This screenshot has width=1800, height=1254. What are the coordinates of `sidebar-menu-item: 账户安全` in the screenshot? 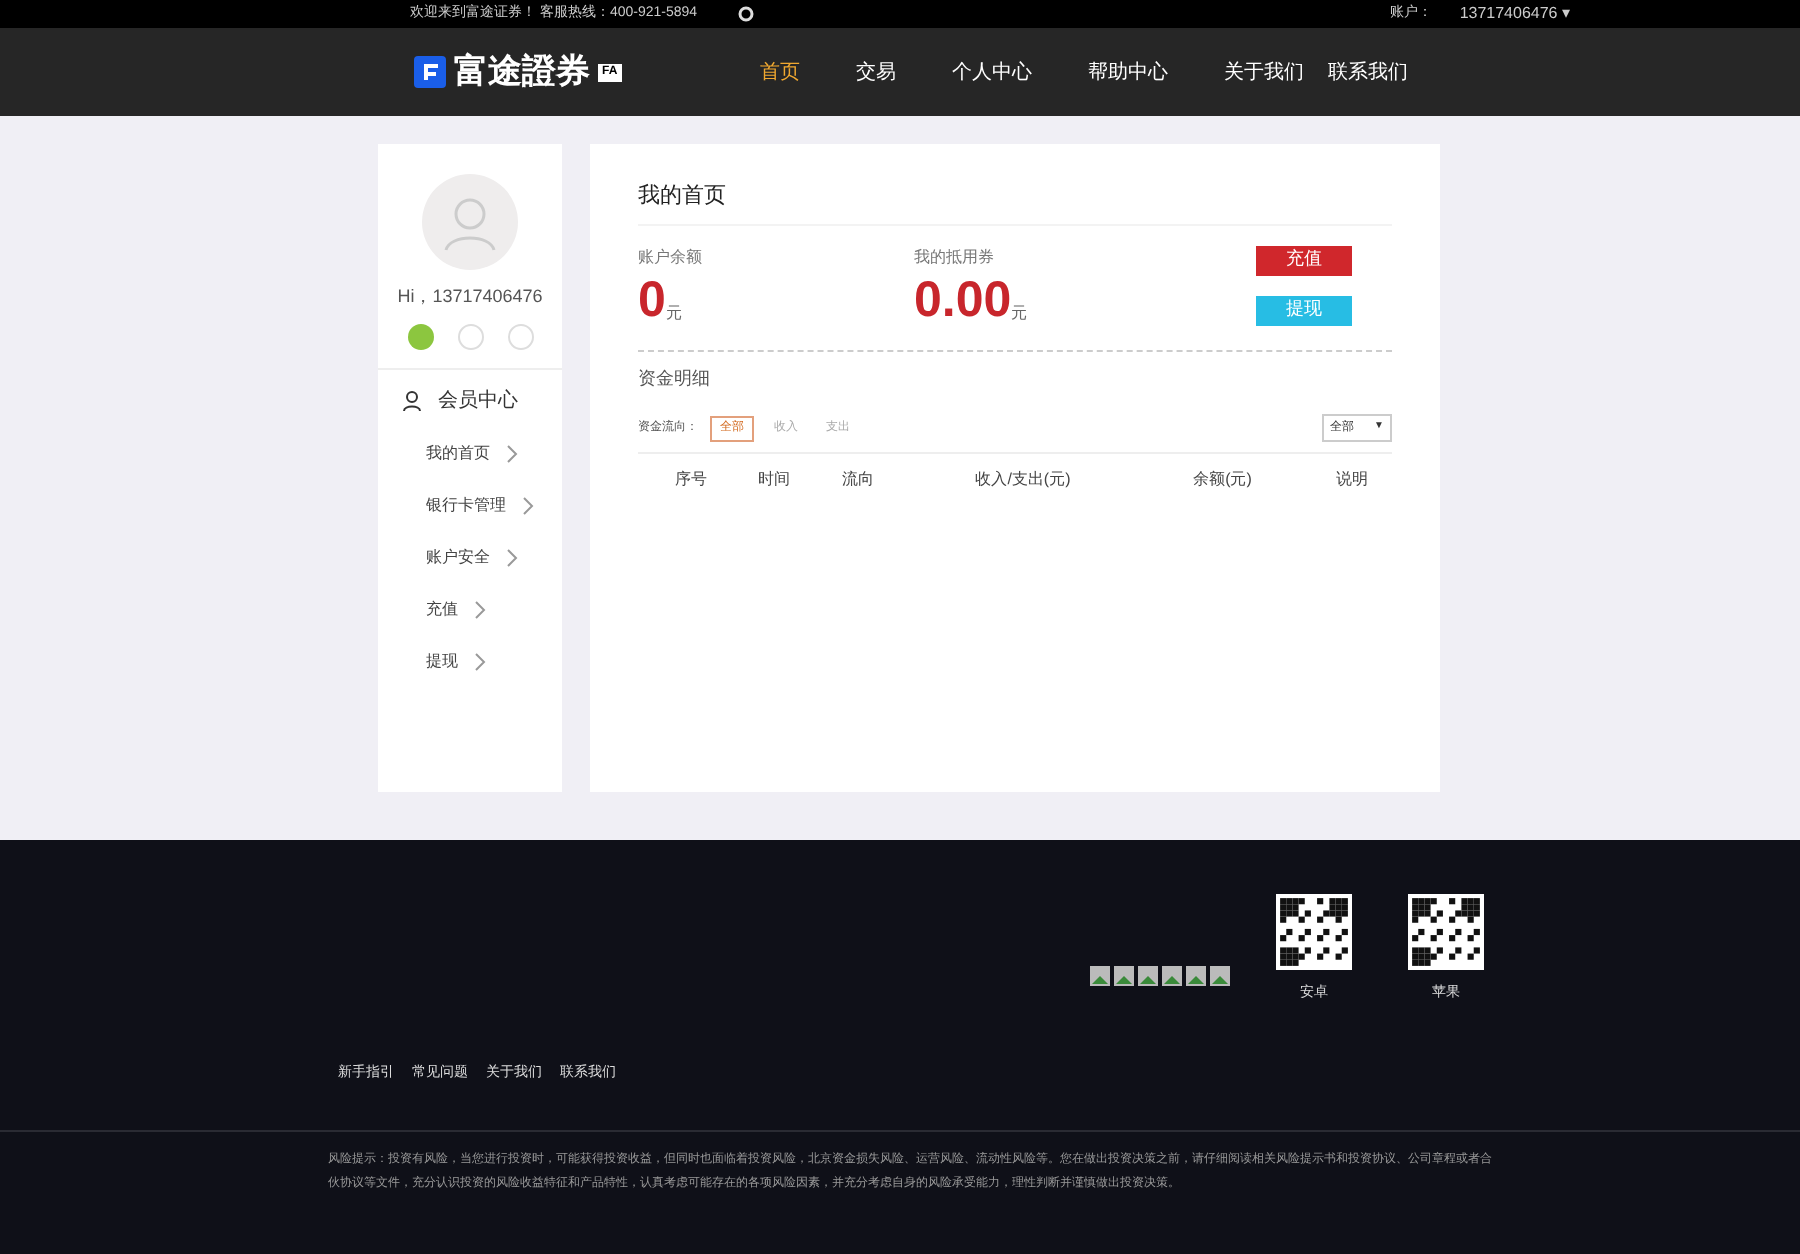 It's located at (494, 557).